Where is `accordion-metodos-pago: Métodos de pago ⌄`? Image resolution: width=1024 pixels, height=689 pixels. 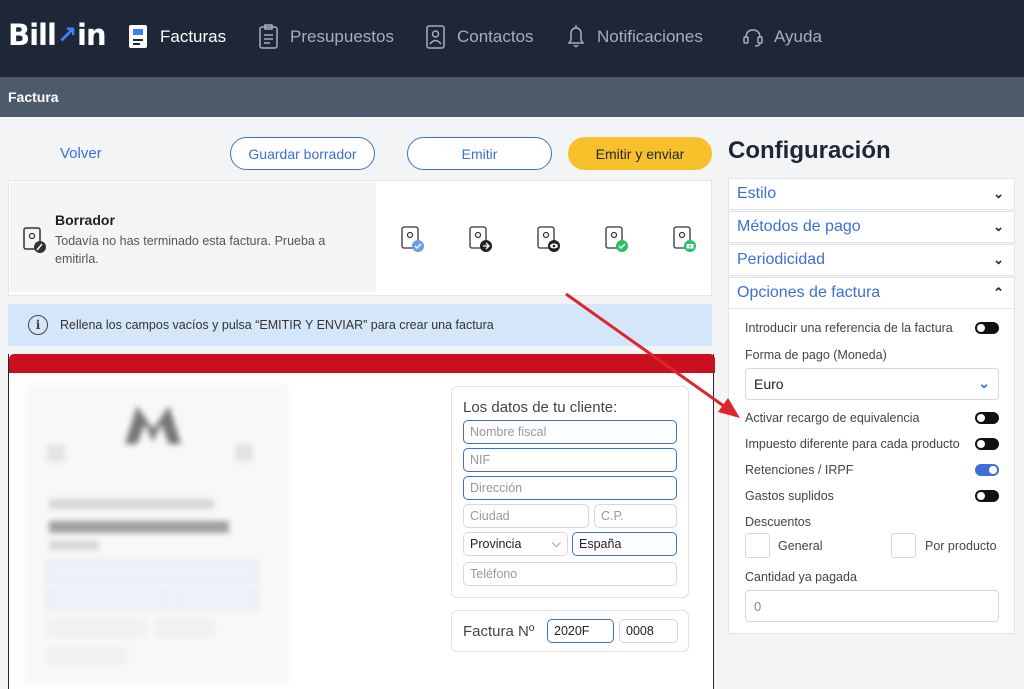
accordion-metodos-pago: Métodos de pago ⌄ is located at coordinates (871, 227).